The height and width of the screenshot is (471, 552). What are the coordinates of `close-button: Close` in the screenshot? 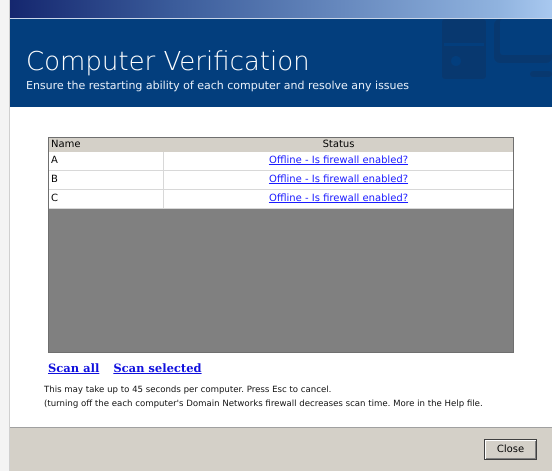 It's located at (510, 449).